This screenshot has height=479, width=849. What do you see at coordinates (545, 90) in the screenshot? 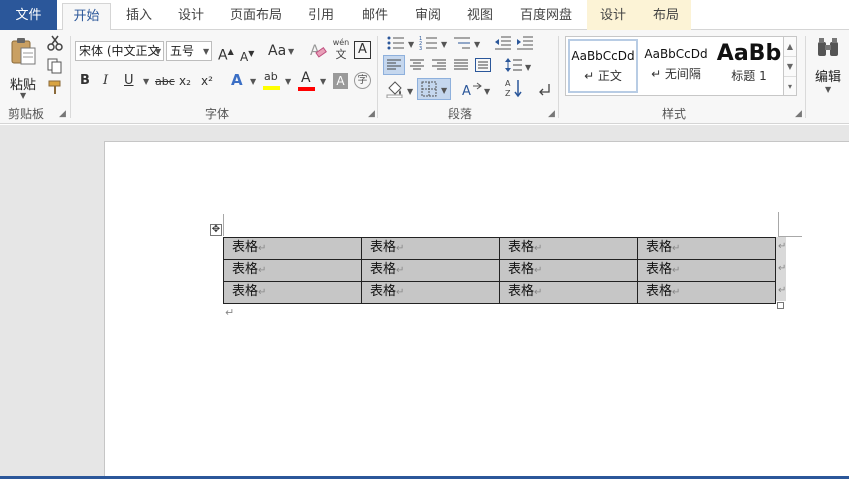
I see `show-marks-icon` at bounding box center [545, 90].